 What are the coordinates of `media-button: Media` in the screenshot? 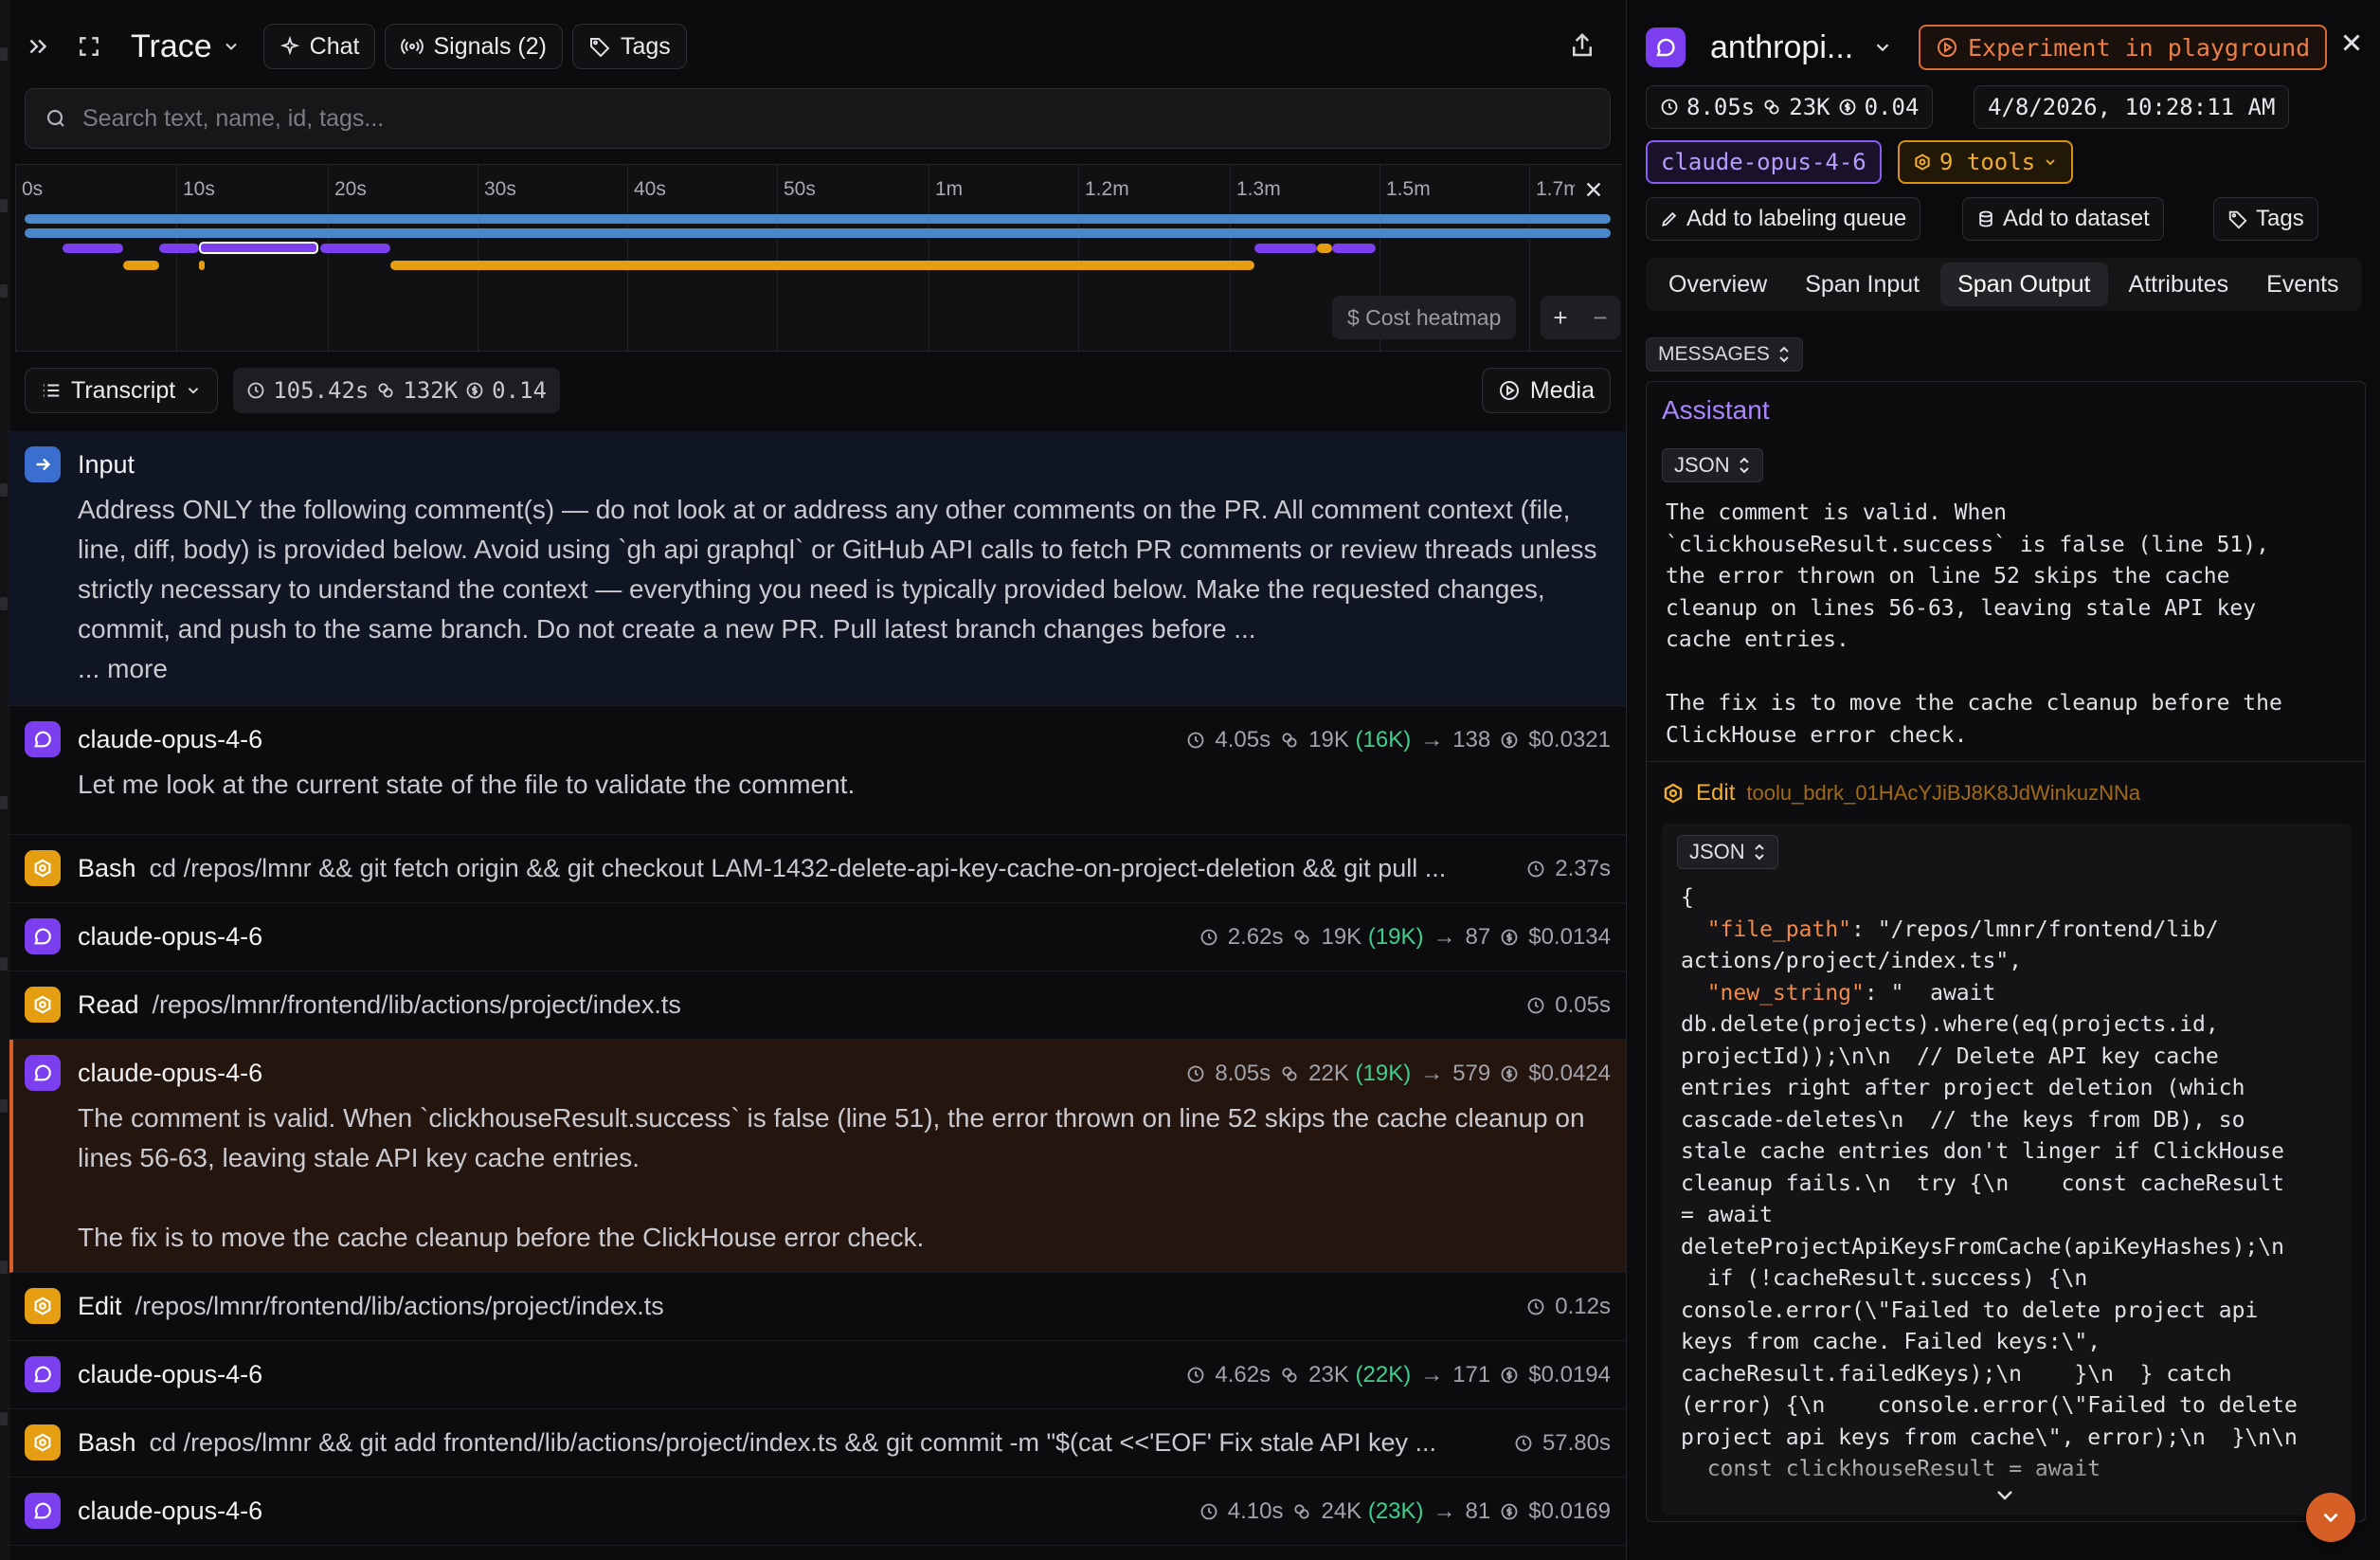 It's located at (1546, 390).